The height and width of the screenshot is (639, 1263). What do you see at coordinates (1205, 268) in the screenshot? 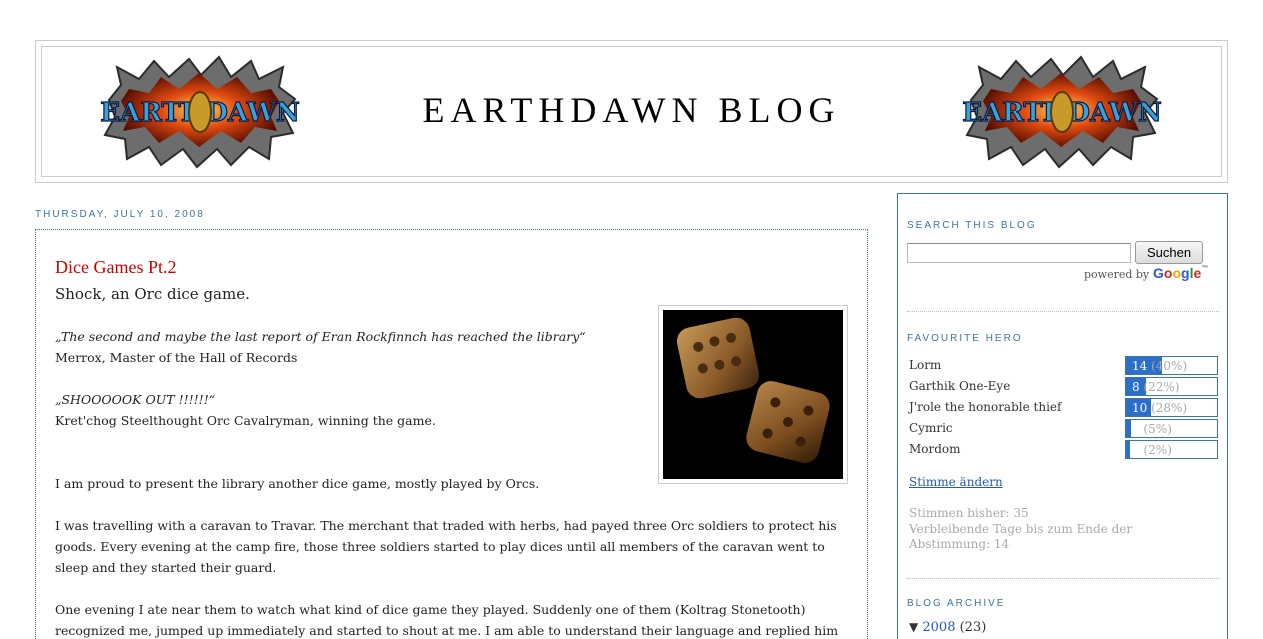
I see `trademark-symbol: ™` at bounding box center [1205, 268].